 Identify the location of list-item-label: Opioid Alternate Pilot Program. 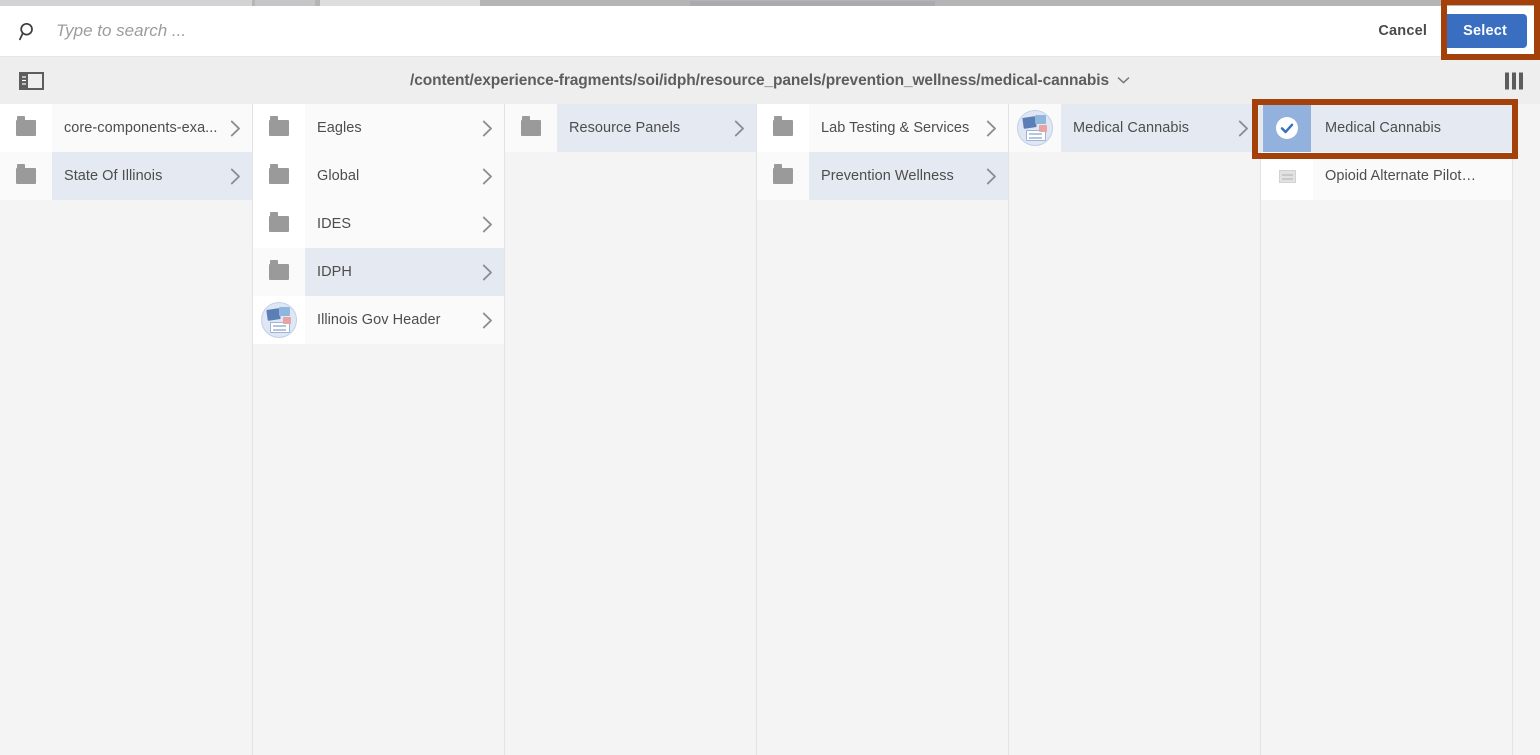
(1401, 176).